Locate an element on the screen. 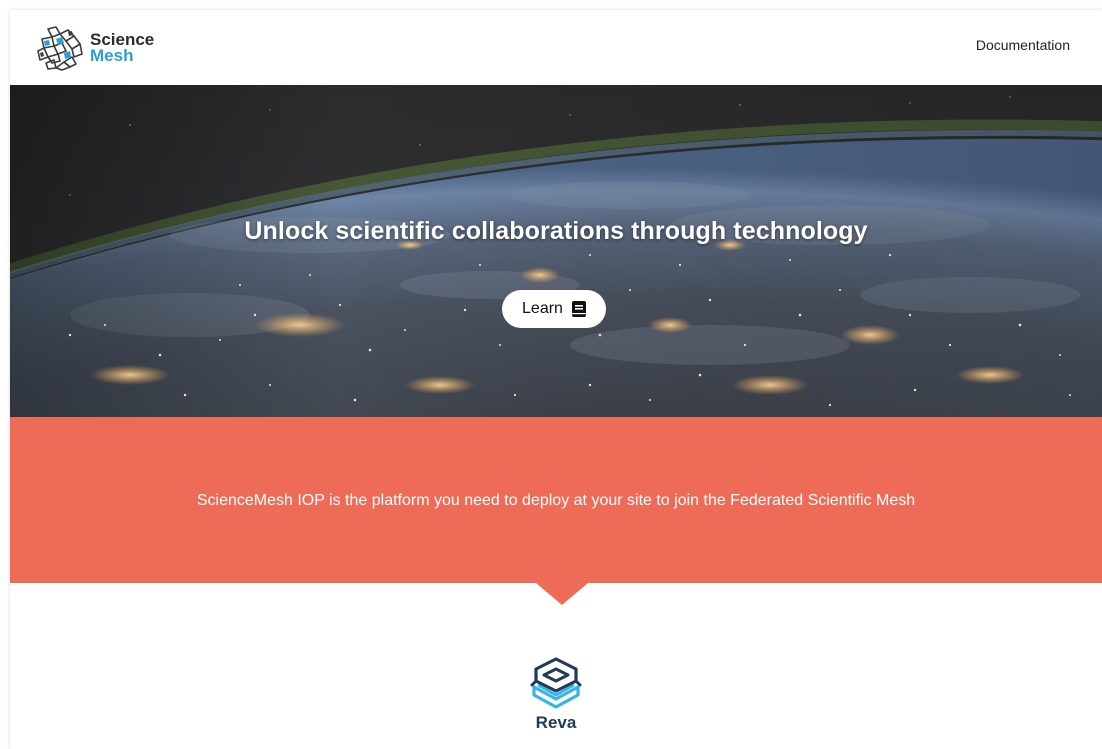  learn-button: Learn is located at coordinates (554, 309).